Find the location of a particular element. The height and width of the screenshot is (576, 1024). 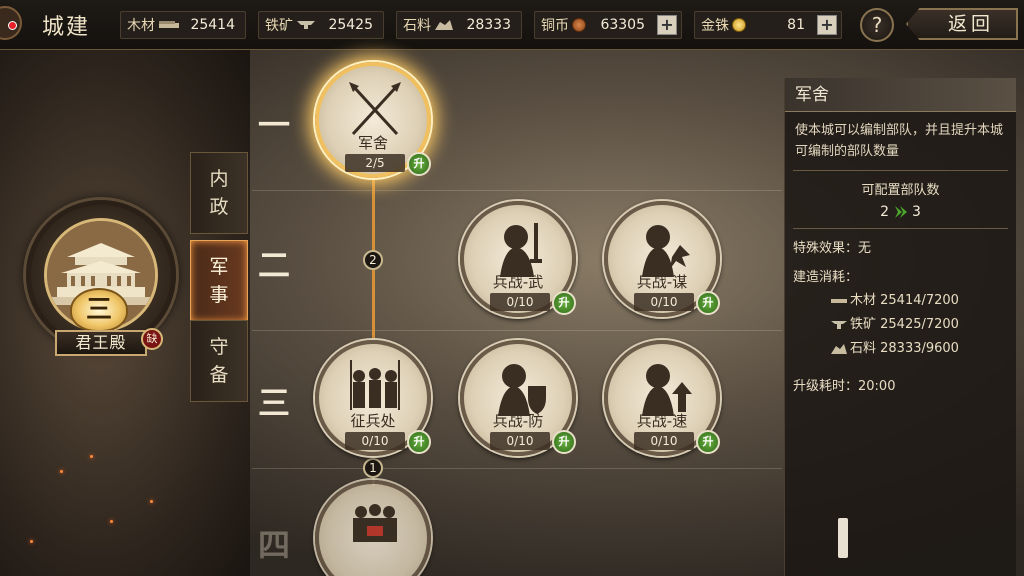

node-progress: 2/5 is located at coordinates (375, 163).